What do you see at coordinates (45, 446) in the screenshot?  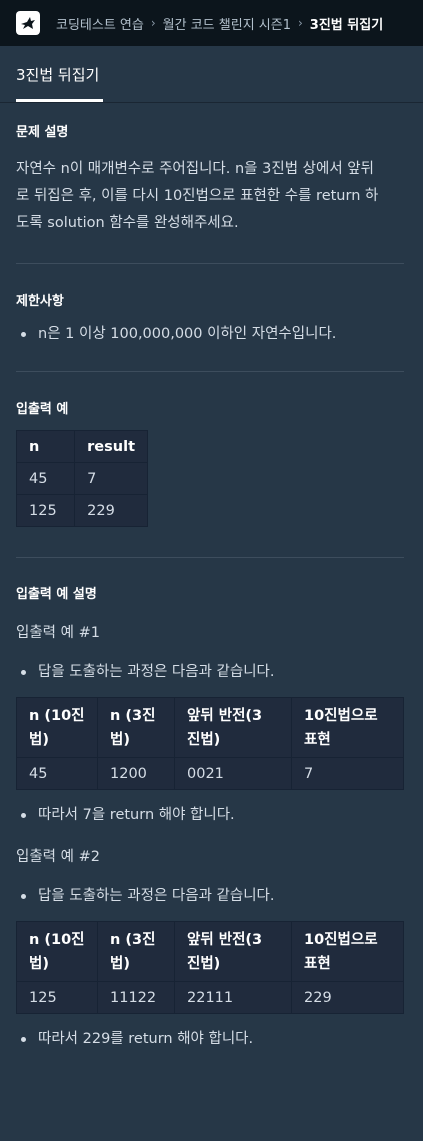 I see `table-header-cell: n` at bounding box center [45, 446].